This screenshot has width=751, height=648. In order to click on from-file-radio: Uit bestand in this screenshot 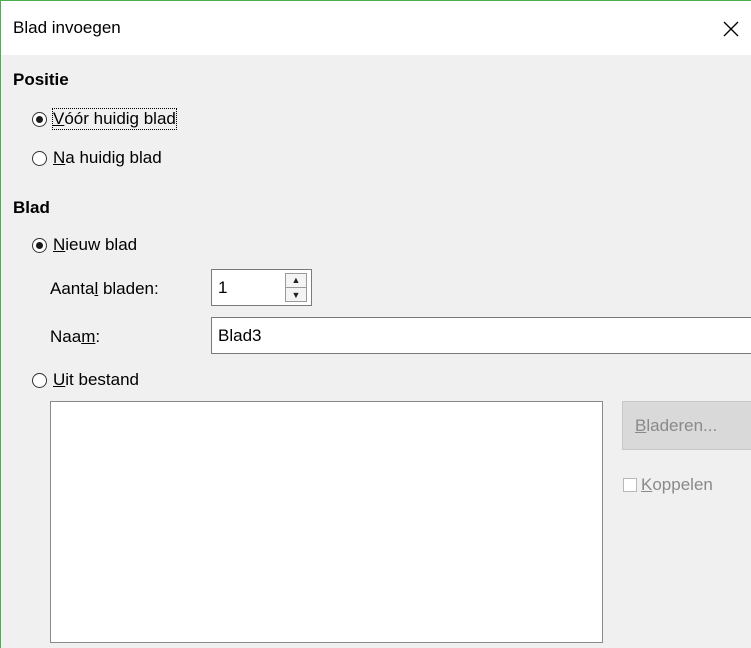, I will do `click(85, 380)`.